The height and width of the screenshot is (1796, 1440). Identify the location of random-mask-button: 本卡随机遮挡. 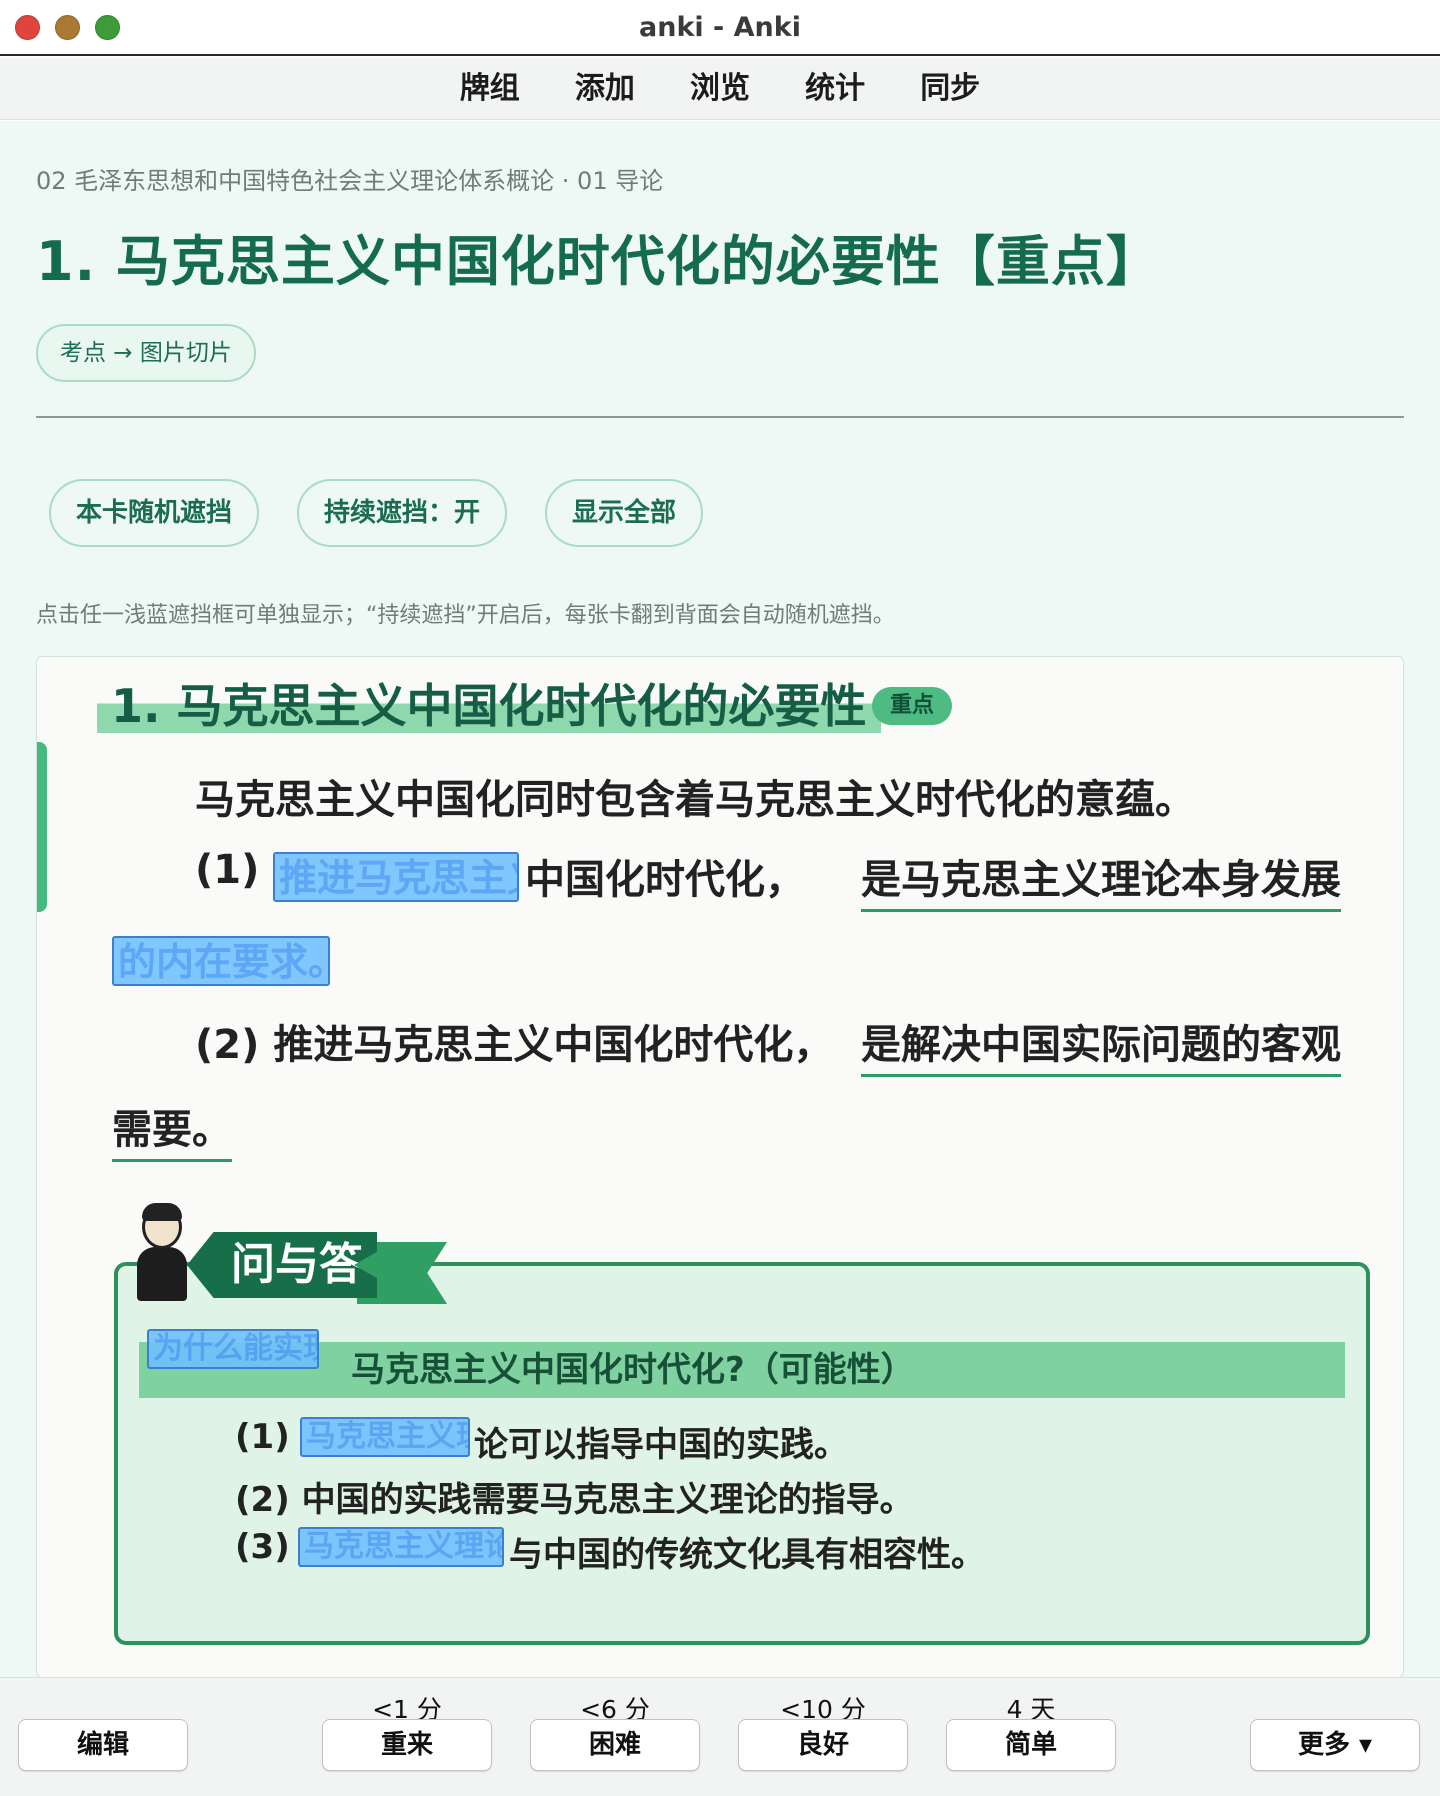
(154, 513).